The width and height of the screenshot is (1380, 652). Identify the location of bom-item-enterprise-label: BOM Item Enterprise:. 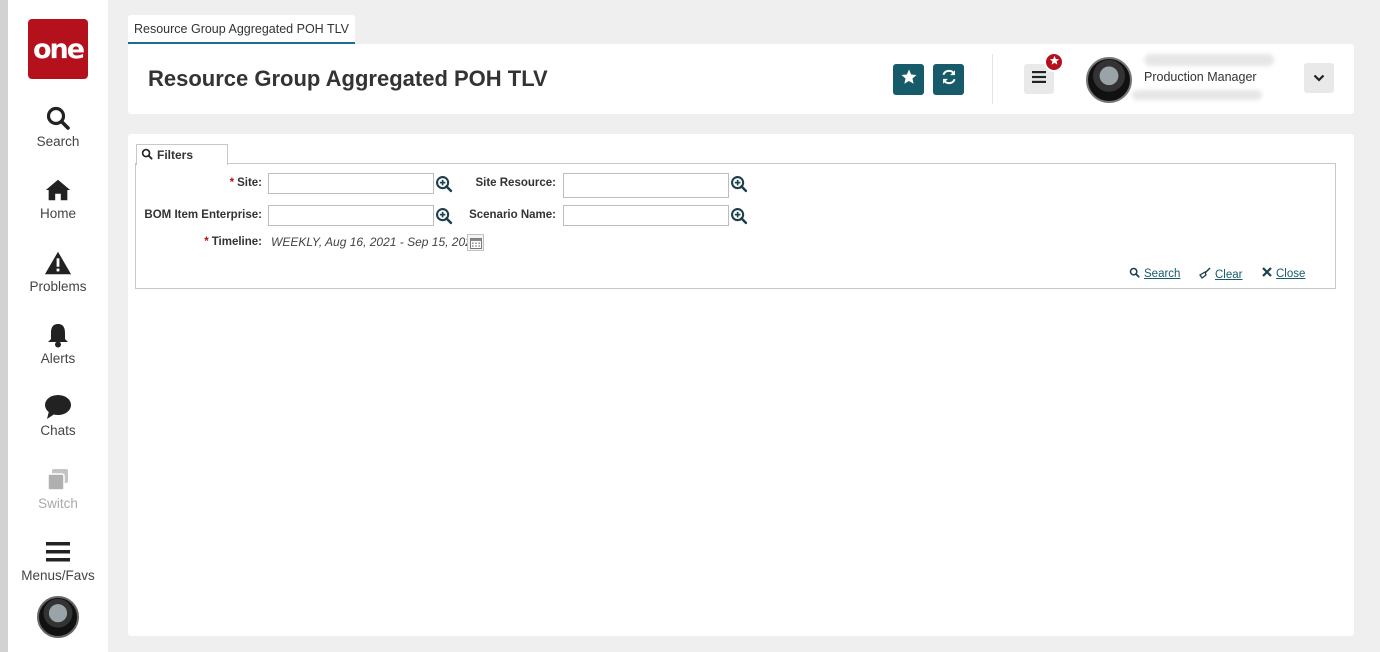
(203, 215).